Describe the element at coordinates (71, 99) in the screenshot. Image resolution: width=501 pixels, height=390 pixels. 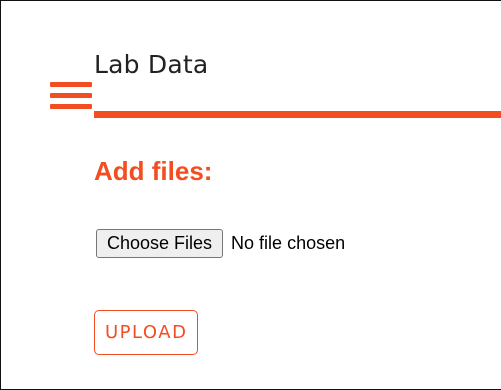
I see `hamburger-menu-icon` at that location.